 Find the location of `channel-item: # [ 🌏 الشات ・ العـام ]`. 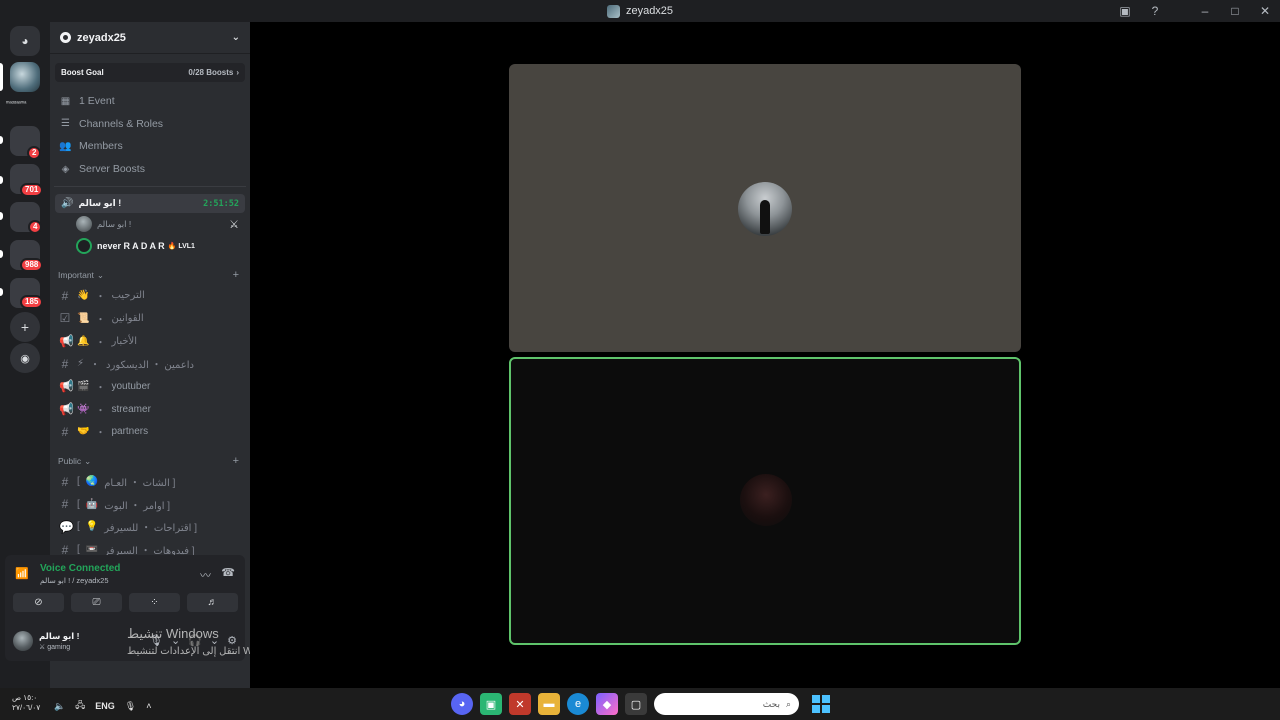

channel-item: # [ 🌏 الشات ・ العـام ] is located at coordinates (150, 481).